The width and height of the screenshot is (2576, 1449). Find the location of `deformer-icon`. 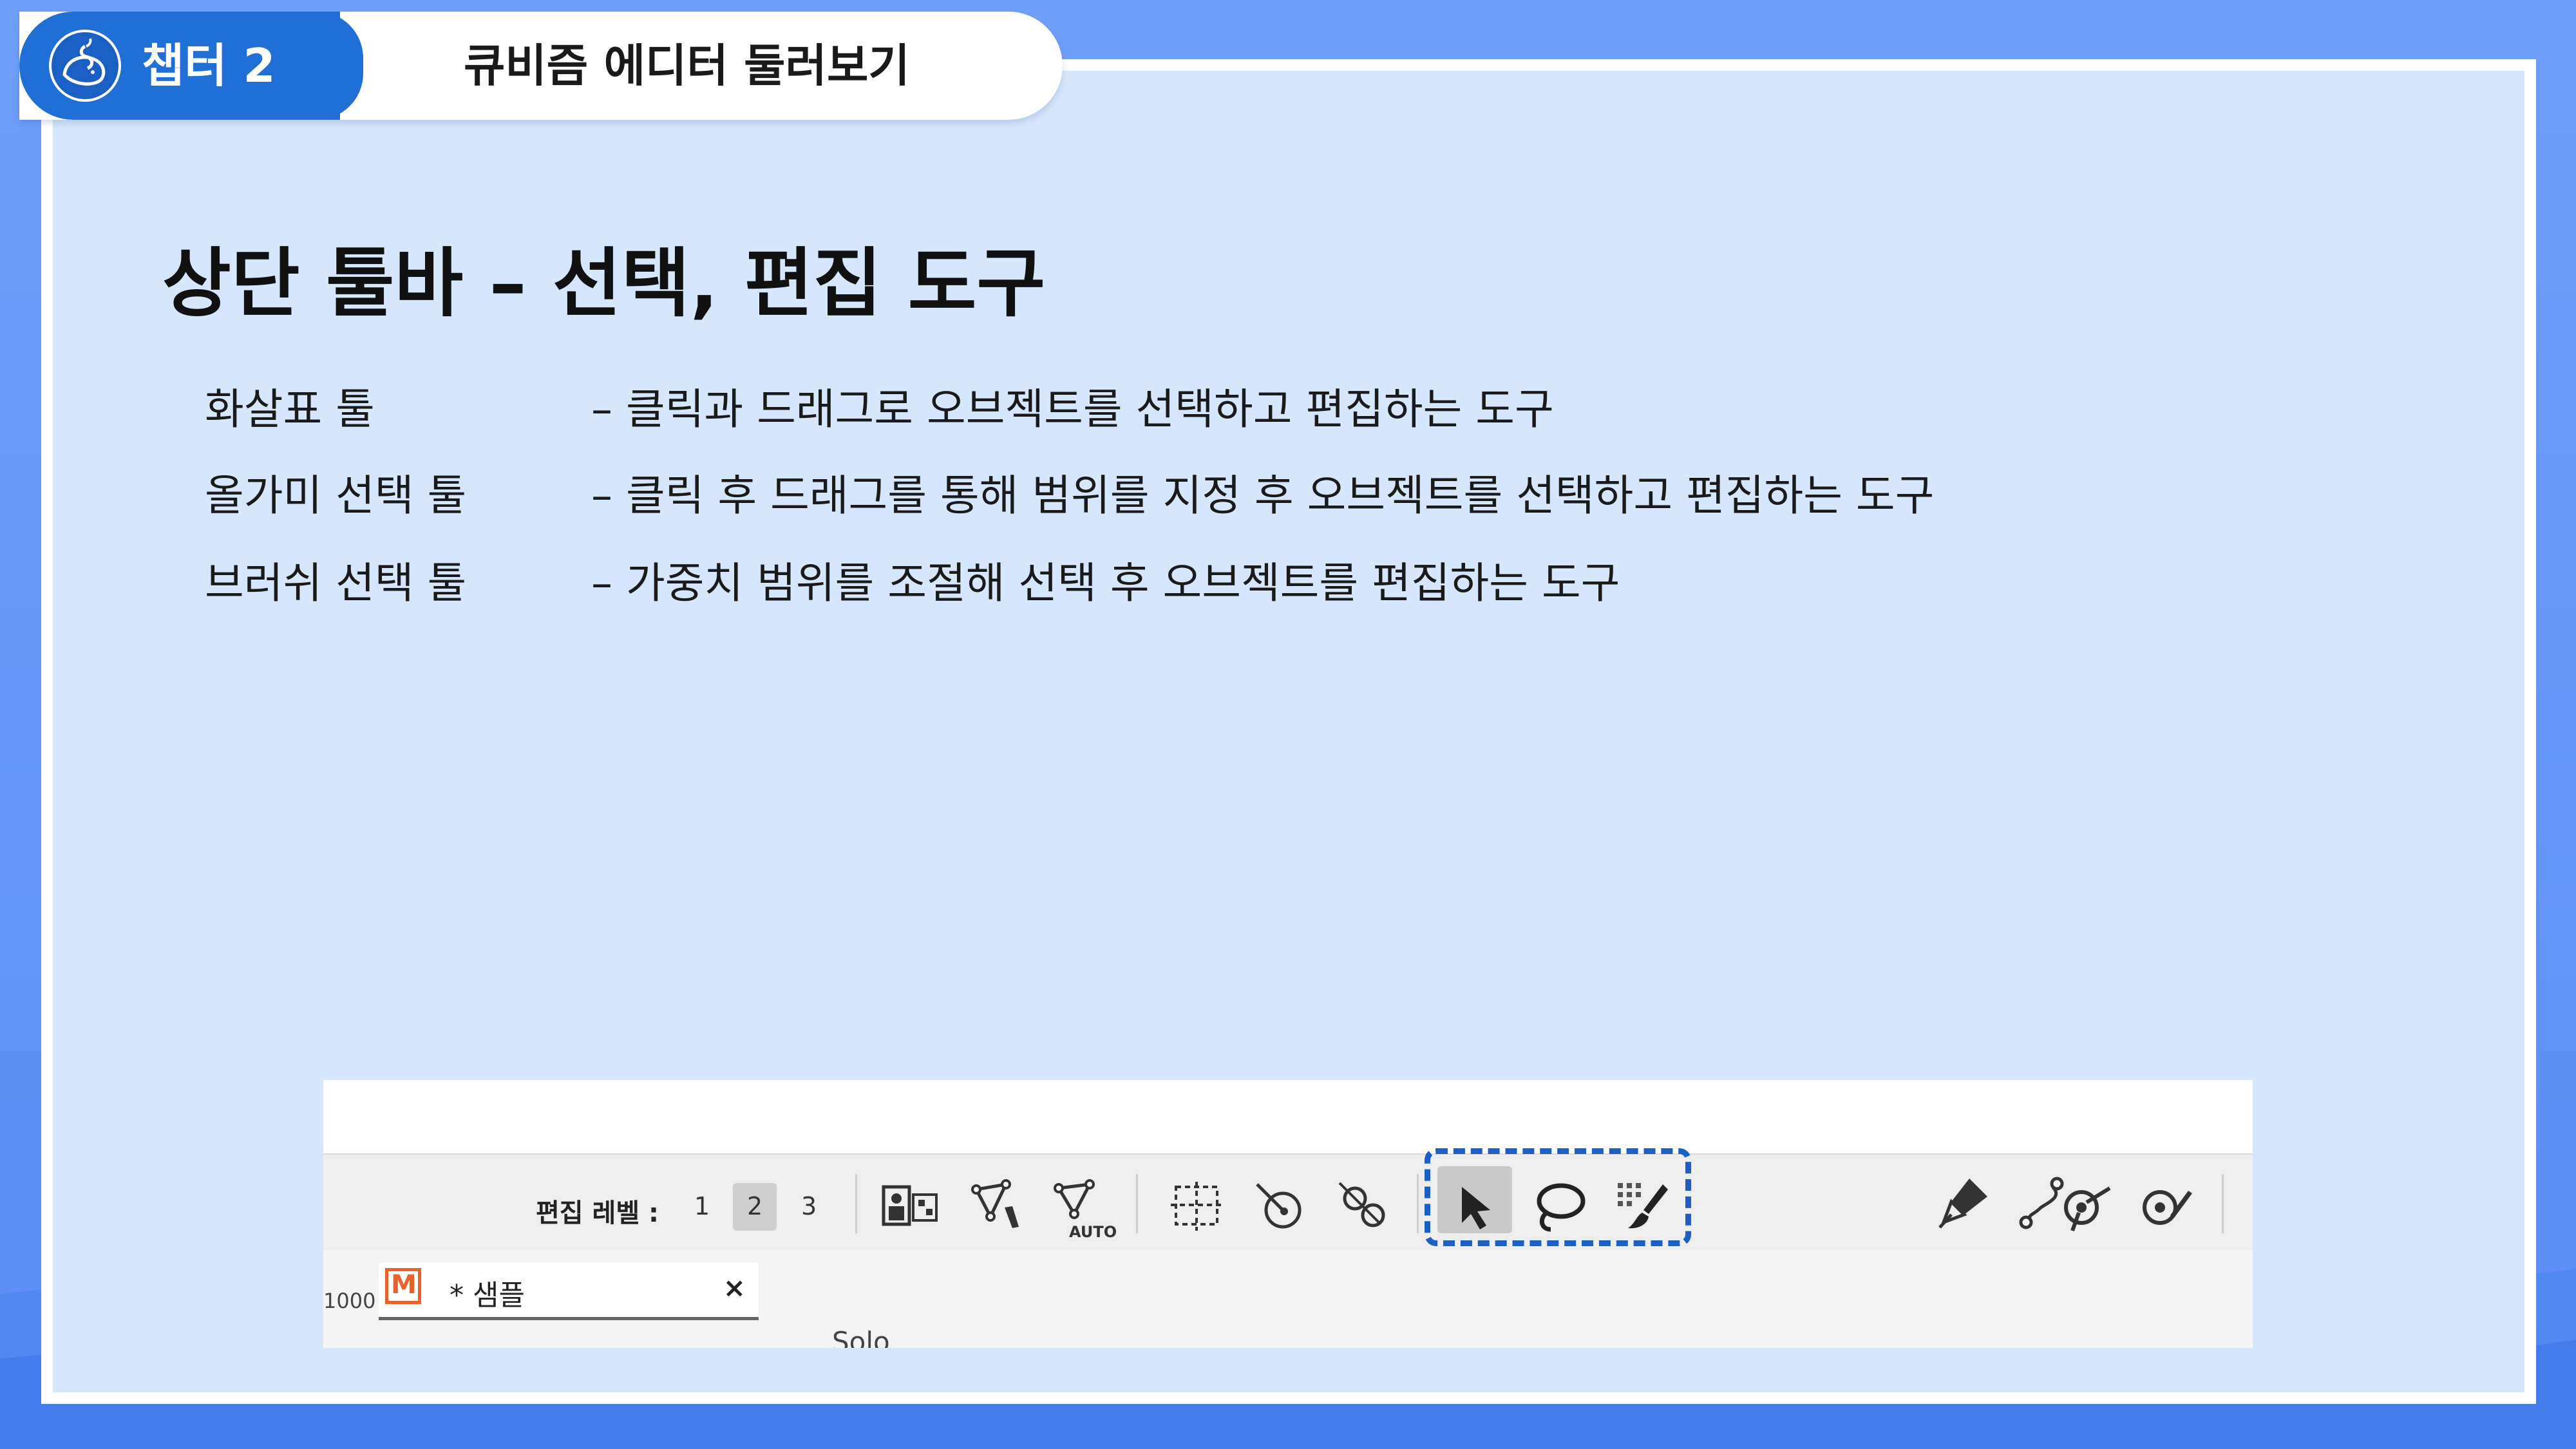

deformer-icon is located at coordinates (911, 1206).